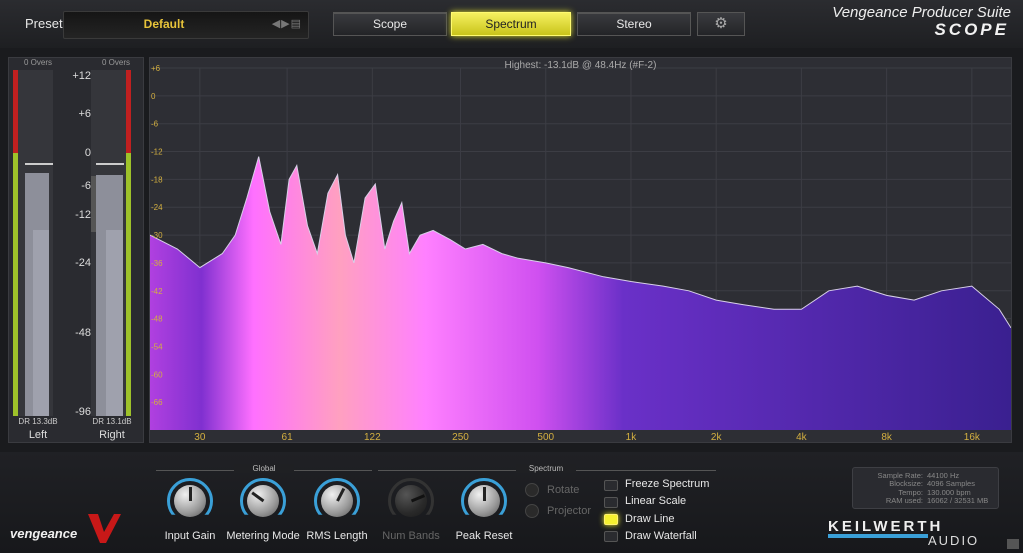 This screenshot has height=553, width=1023. What do you see at coordinates (263, 501) in the screenshot?
I see `metering-mode-knob` at bounding box center [263, 501].